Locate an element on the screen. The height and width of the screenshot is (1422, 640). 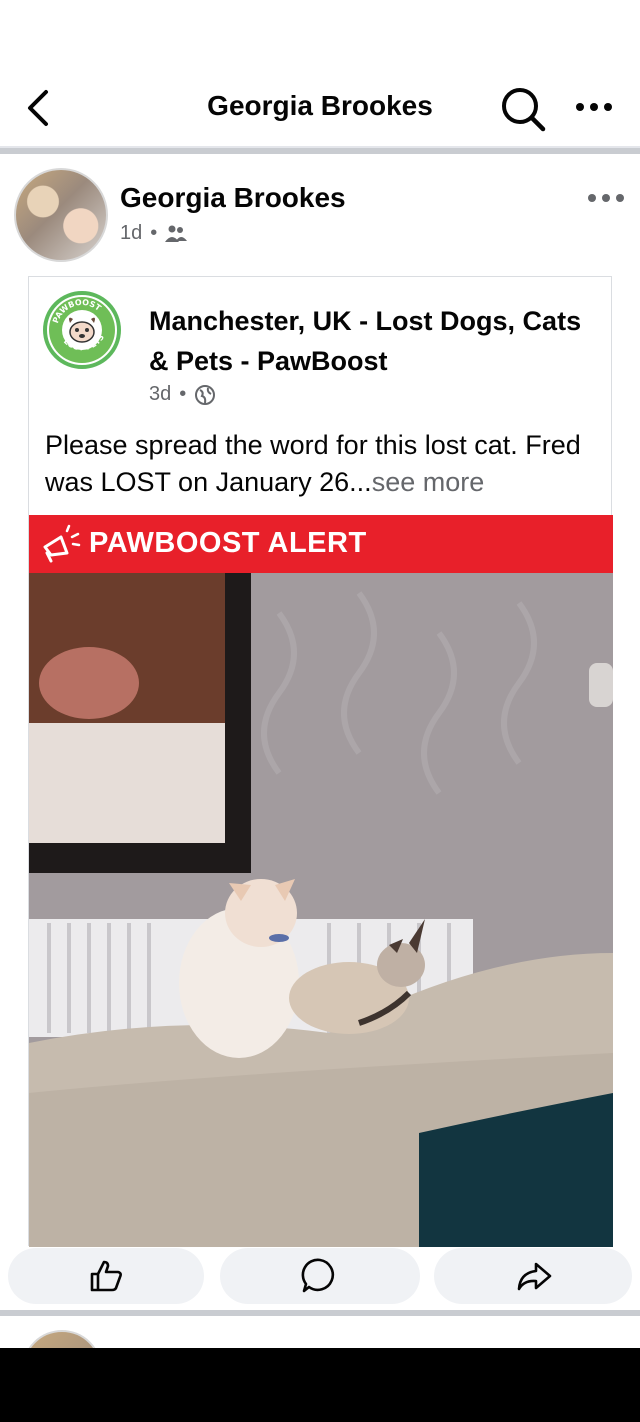
post-options-button is located at coordinates (606, 198).